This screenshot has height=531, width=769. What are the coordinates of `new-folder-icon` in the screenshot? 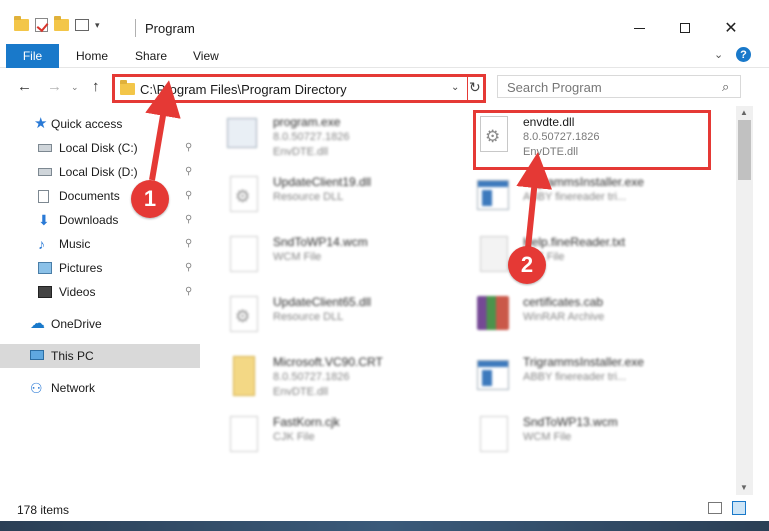 It's located at (61, 23).